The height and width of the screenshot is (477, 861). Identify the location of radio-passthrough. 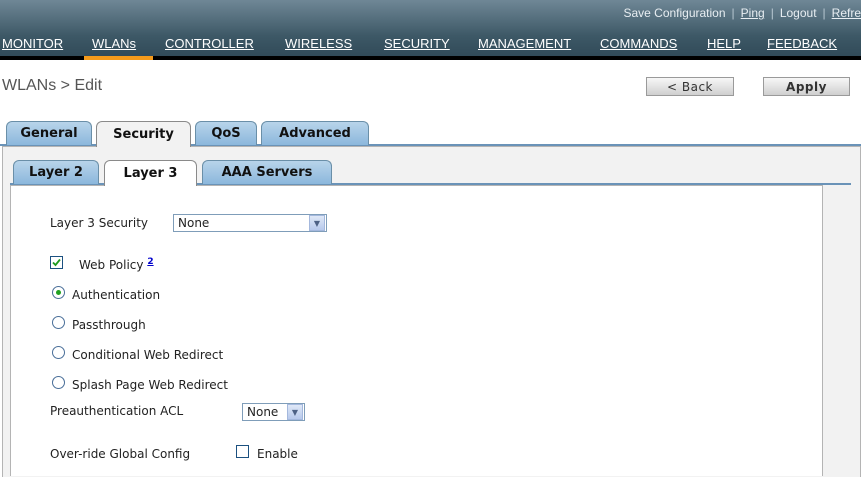
(58, 322).